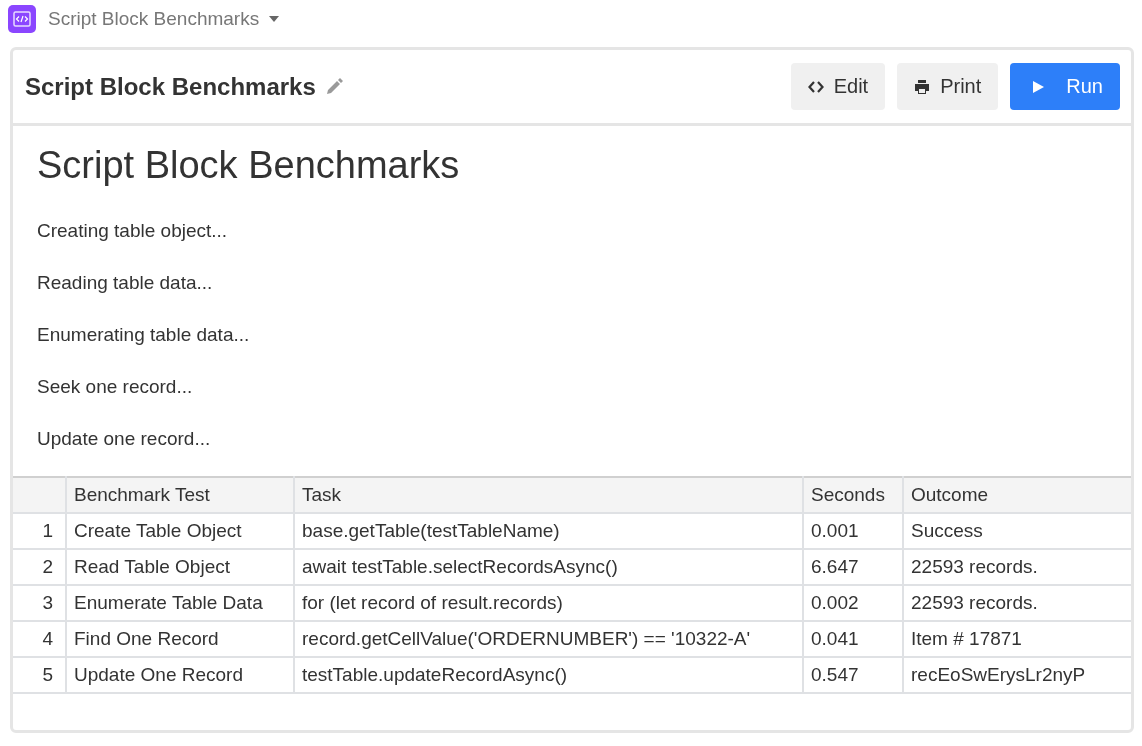 Image resolution: width=1142 pixels, height=746 pixels. Describe the element at coordinates (39, 567) in the screenshot. I see `row-number: 2` at that location.